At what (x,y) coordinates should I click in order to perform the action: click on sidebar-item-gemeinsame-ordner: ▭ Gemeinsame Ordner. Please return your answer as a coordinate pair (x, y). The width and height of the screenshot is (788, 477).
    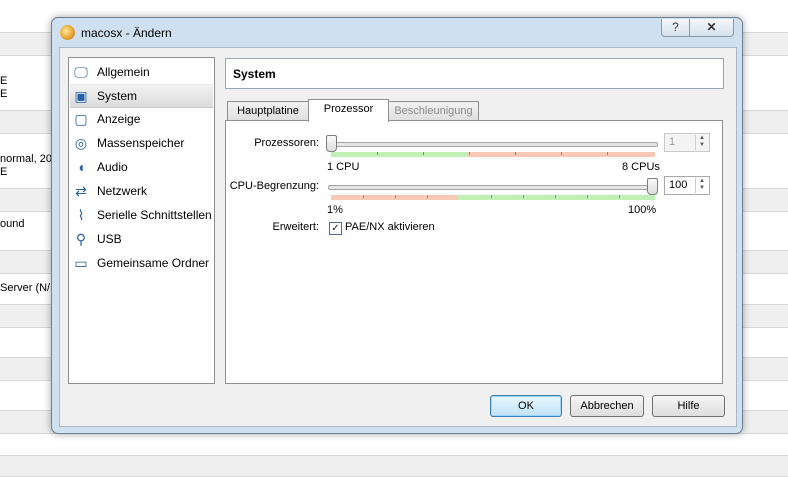
    Looking at the image, I should click on (141, 263).